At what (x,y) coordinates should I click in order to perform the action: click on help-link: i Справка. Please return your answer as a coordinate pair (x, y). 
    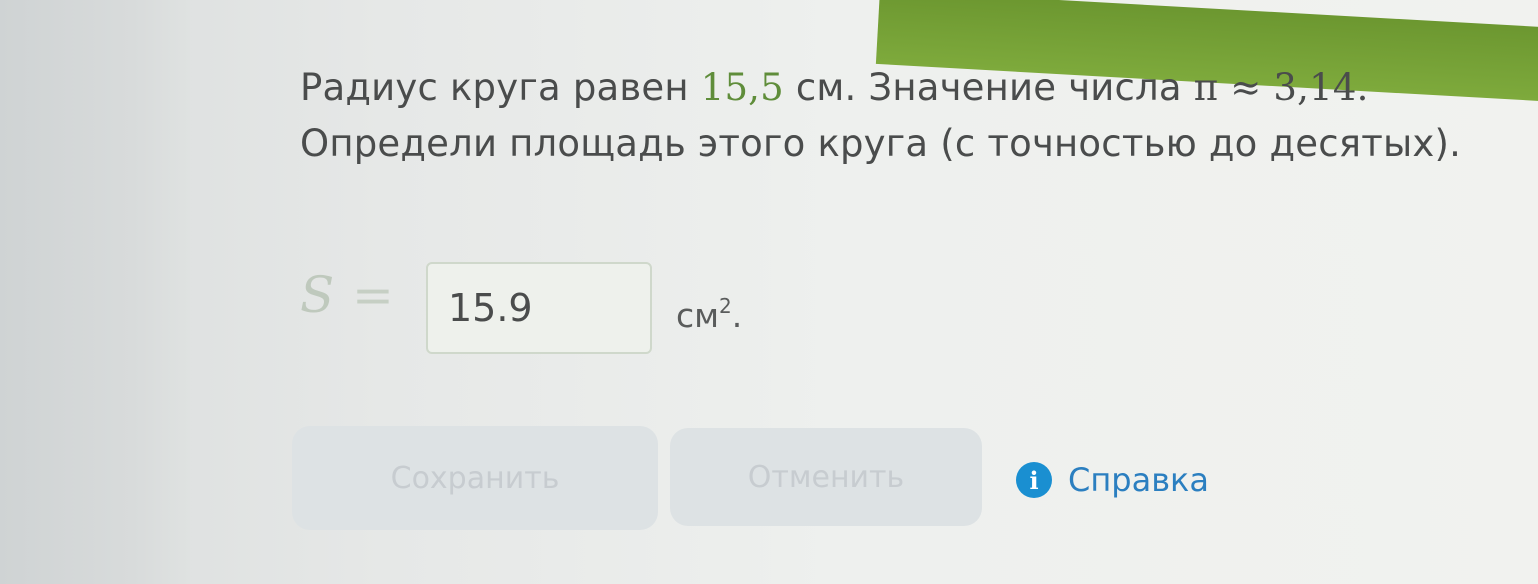
    Looking at the image, I should click on (1112, 480).